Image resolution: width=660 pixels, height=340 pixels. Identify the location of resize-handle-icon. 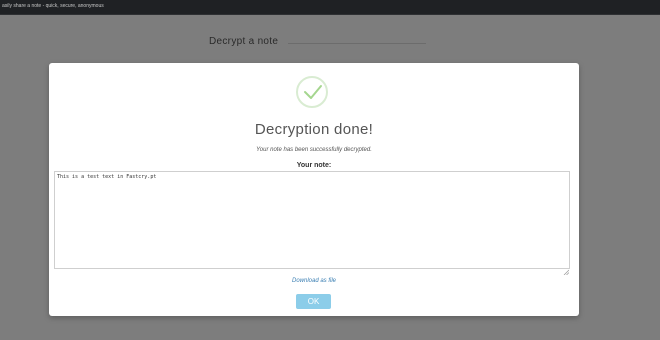
(566, 269).